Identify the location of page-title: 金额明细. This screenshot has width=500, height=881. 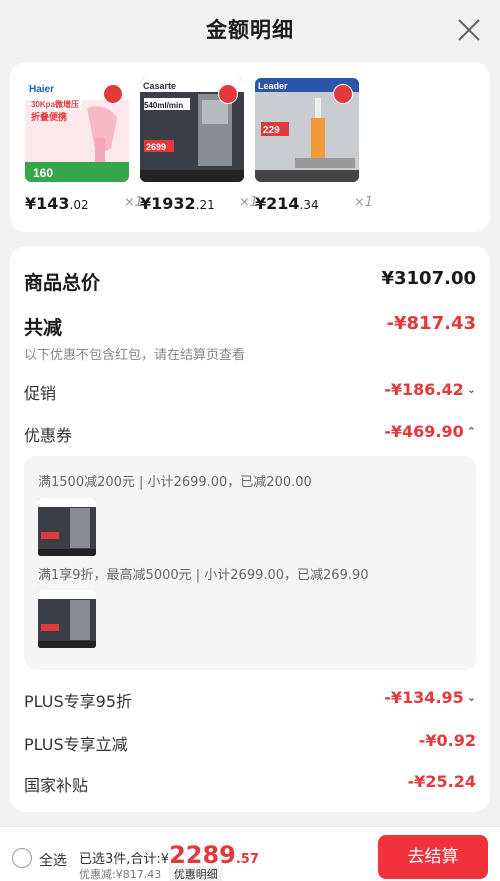
(250, 30).